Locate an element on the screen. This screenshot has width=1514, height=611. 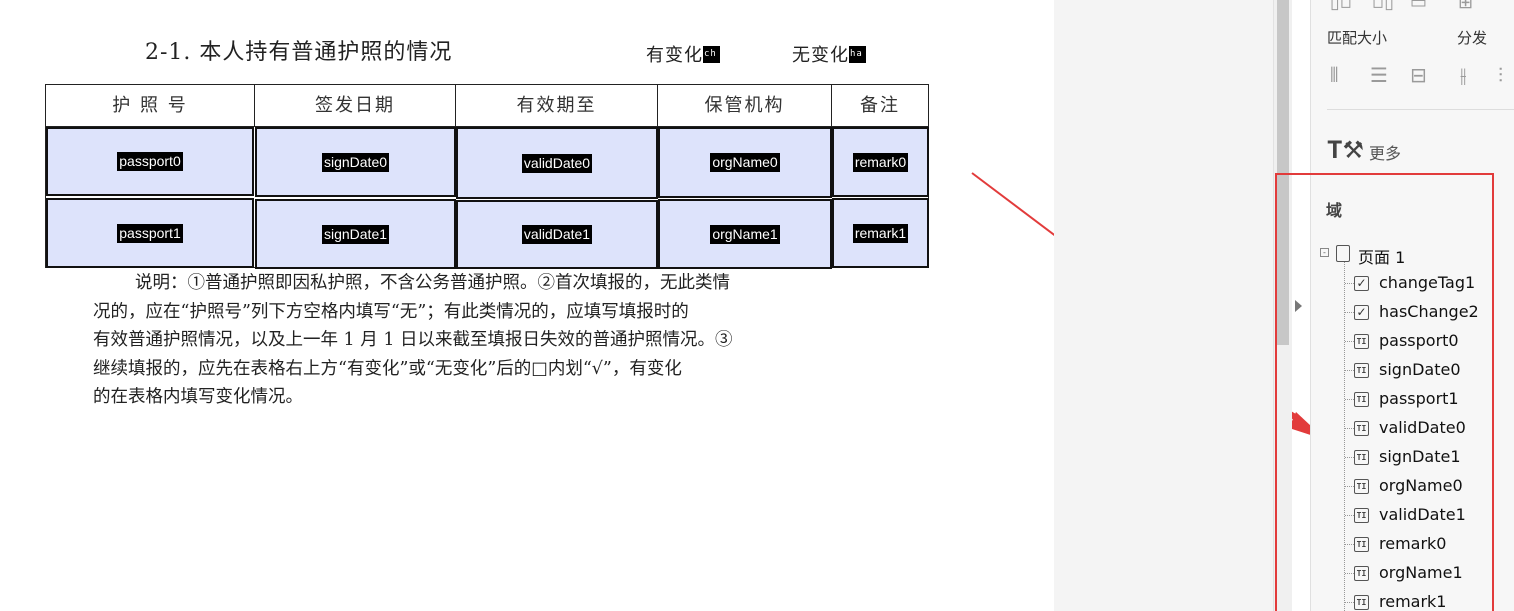
unchanged-option: 无变化ha is located at coordinates (829, 54).